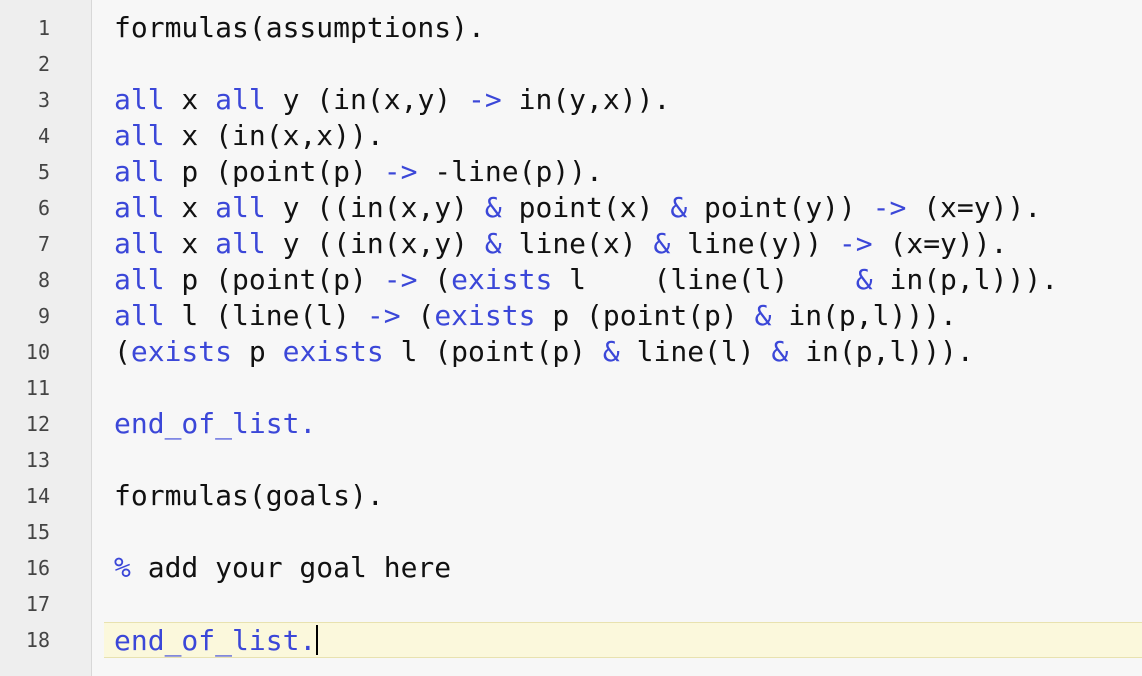 This screenshot has width=1142, height=676. Describe the element at coordinates (43, 28) in the screenshot. I see `line-number: 1` at that location.